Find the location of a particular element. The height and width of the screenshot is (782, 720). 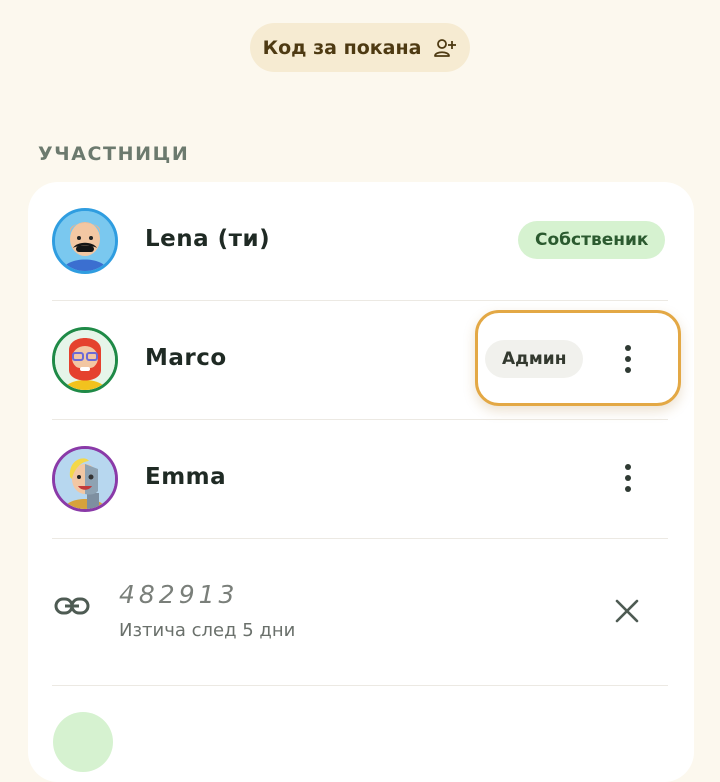

section-title: УЧАСТНИЦИ is located at coordinates (114, 154).